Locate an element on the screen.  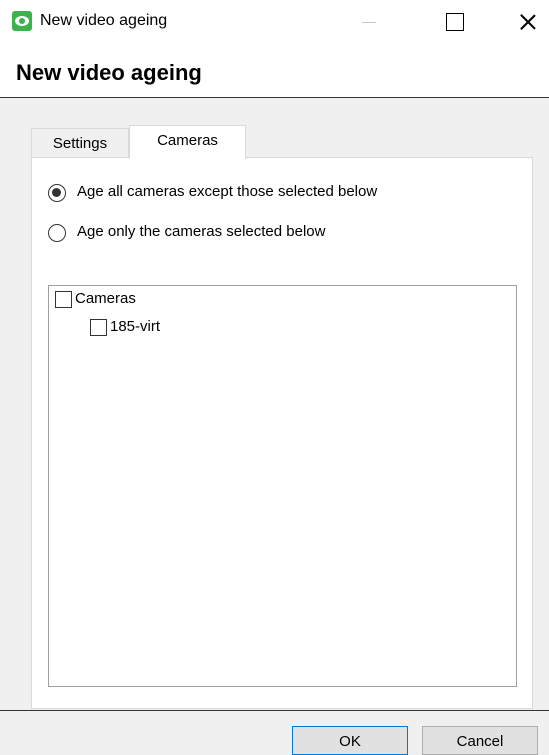
ok-button: OK is located at coordinates (350, 740).